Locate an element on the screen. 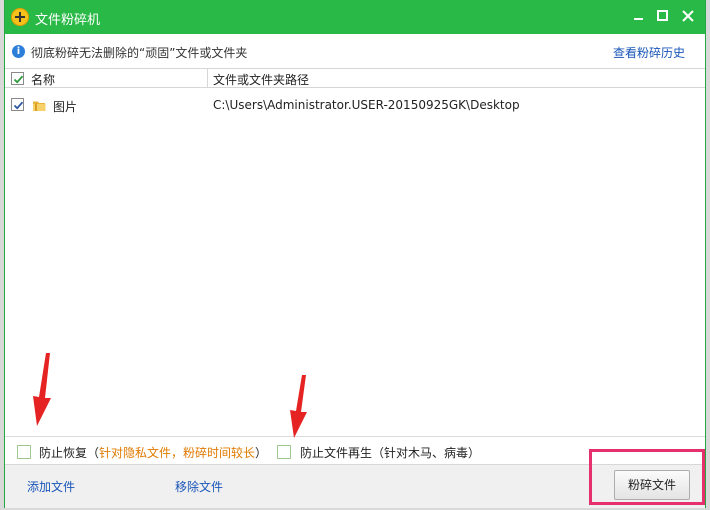 The image size is (710, 510). info-bar: i 彻底粉碎无法删除的“顽固”文件或文件夹 查看粉碎历史 is located at coordinates (355, 51).